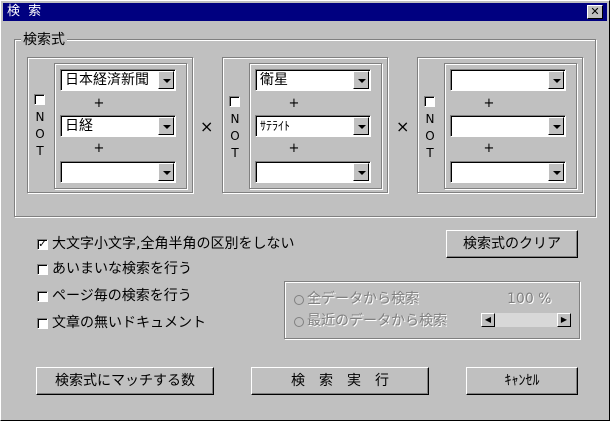 This screenshot has width=610, height=421. Describe the element at coordinates (522, 381) in the screenshot. I see `cancel-button: ｷｬﾝｾﾙ` at that location.